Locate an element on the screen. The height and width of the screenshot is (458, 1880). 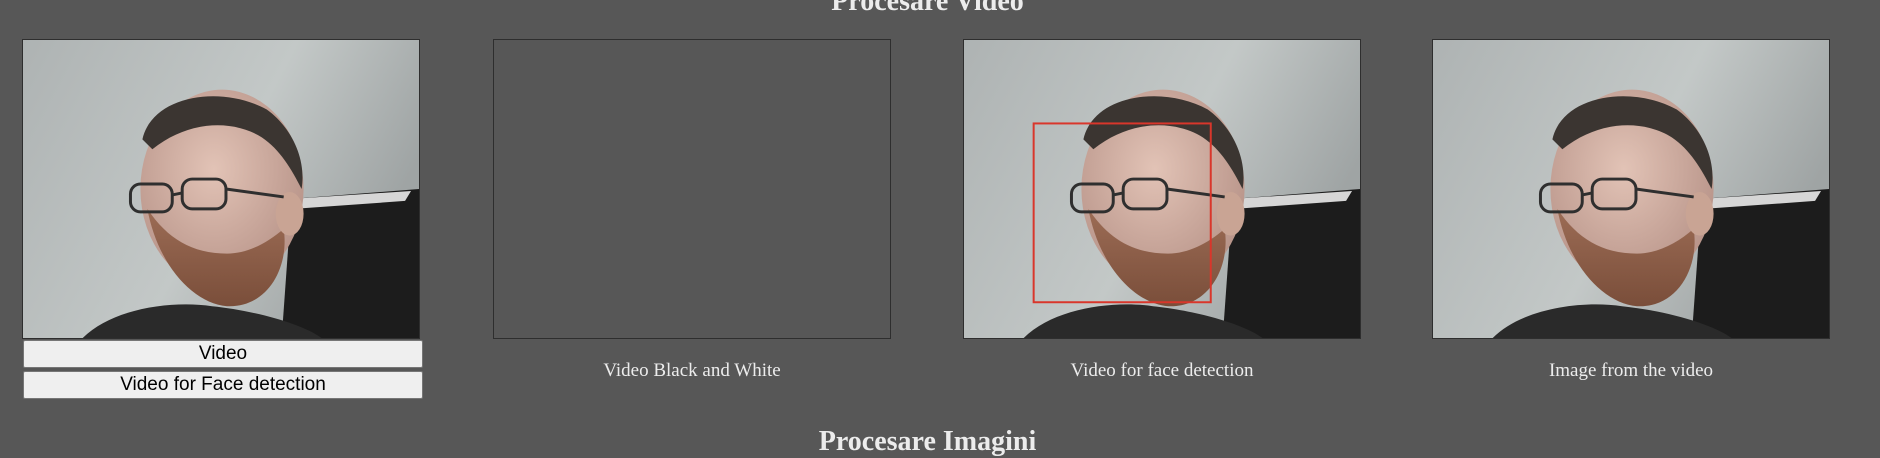
video-button: Video is located at coordinates (223, 354).